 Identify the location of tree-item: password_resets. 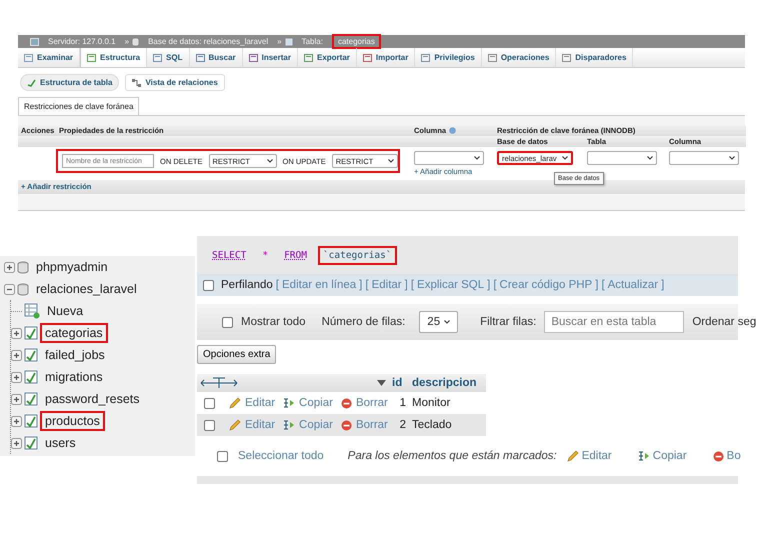
(92, 399).